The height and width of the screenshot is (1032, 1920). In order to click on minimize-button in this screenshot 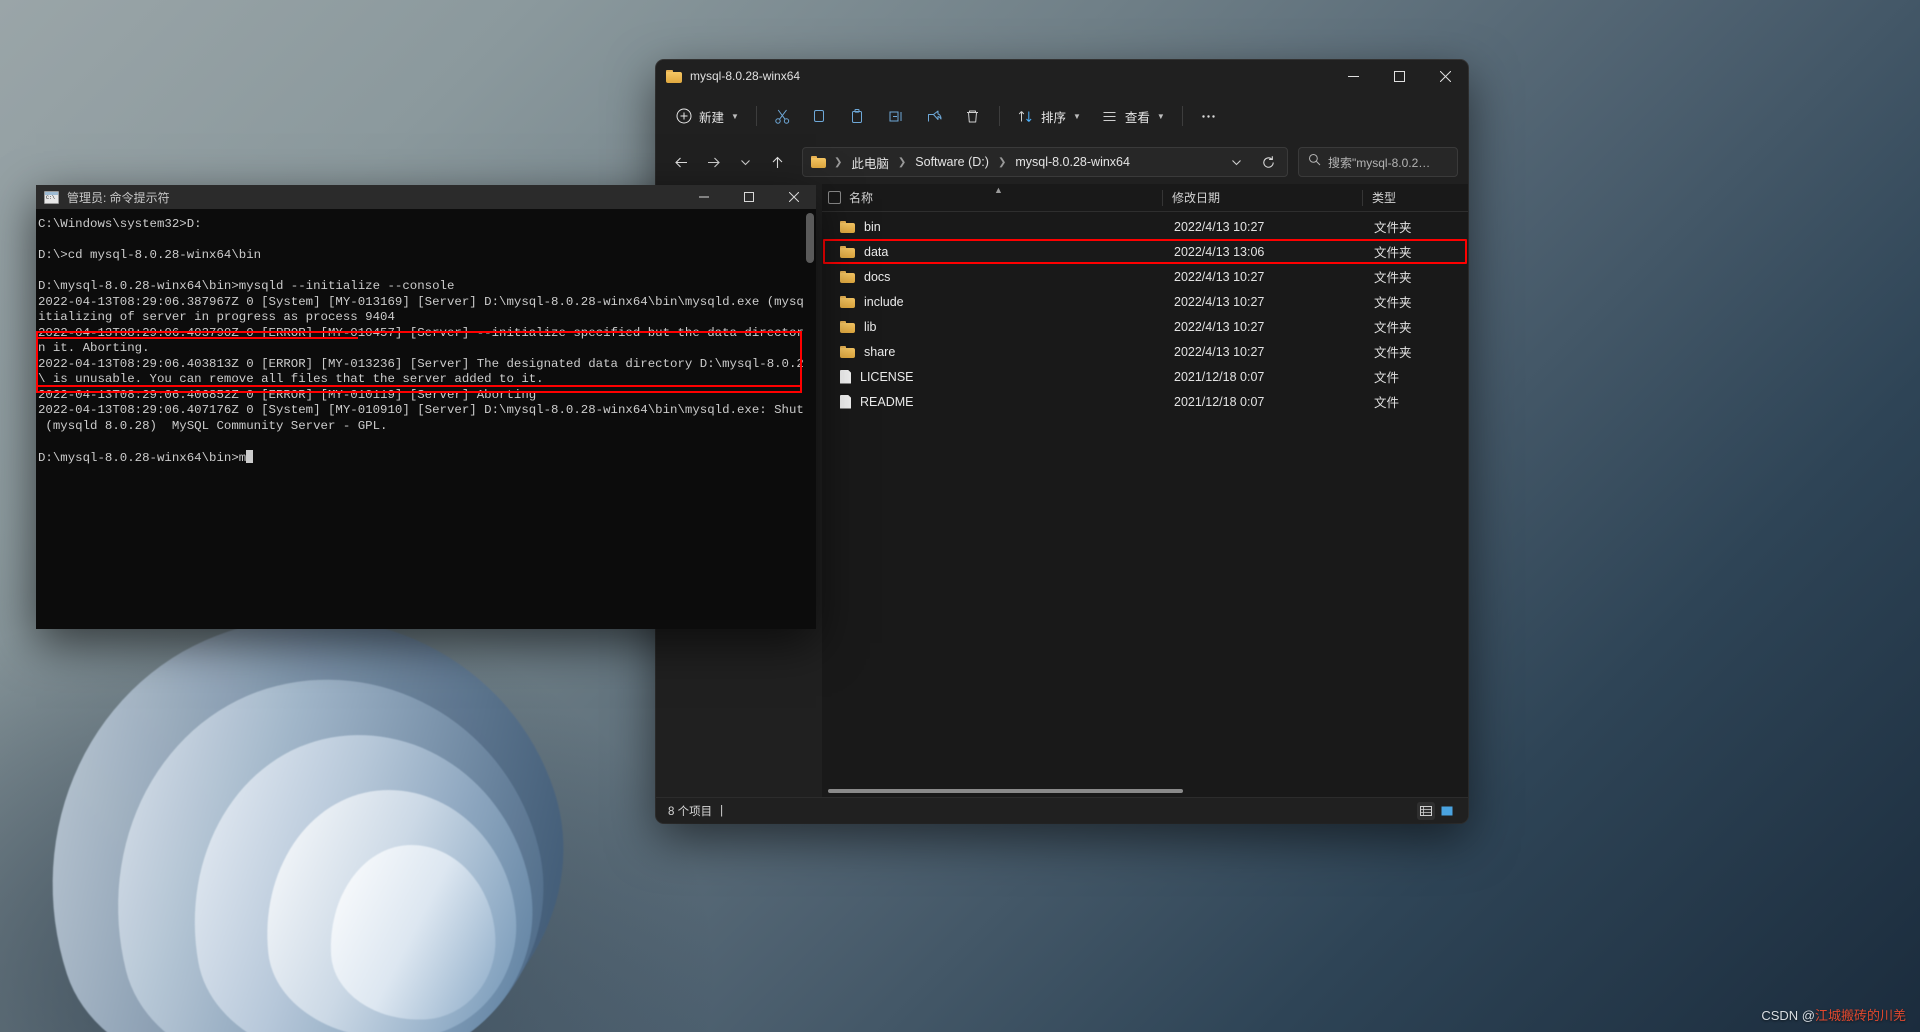, I will do `click(1353, 76)`.